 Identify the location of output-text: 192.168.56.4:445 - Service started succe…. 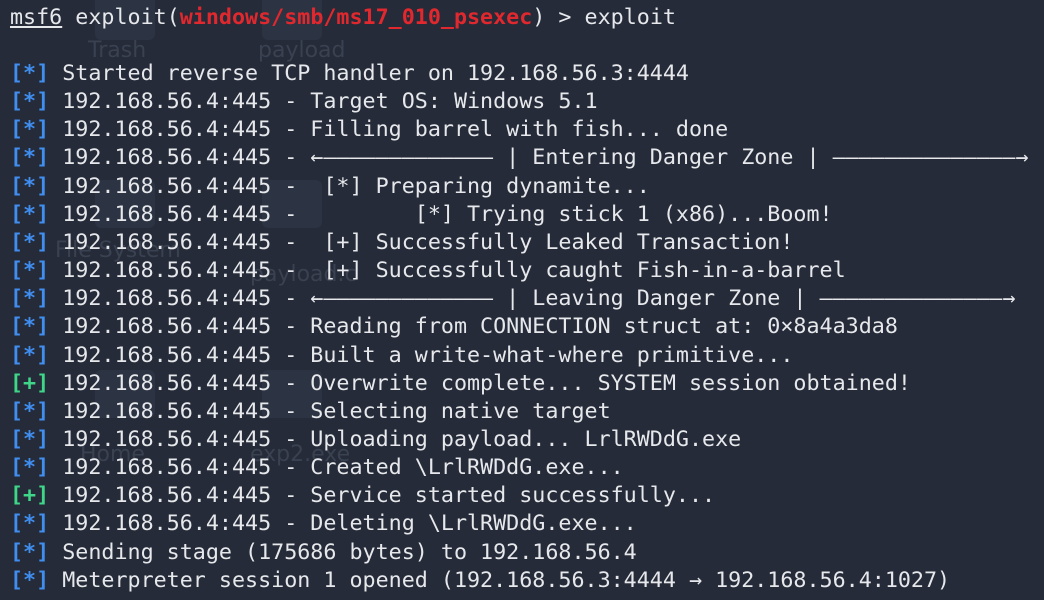
(382, 496).